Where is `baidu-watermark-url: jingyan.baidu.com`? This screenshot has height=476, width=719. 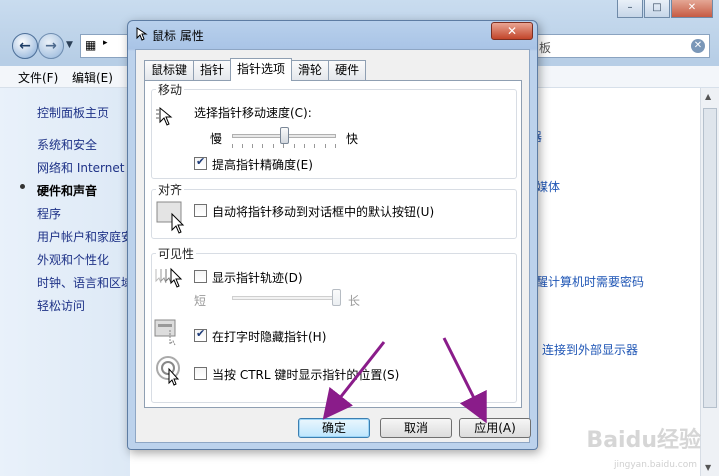 baidu-watermark-url: jingyan.baidu.com is located at coordinates (655, 465).